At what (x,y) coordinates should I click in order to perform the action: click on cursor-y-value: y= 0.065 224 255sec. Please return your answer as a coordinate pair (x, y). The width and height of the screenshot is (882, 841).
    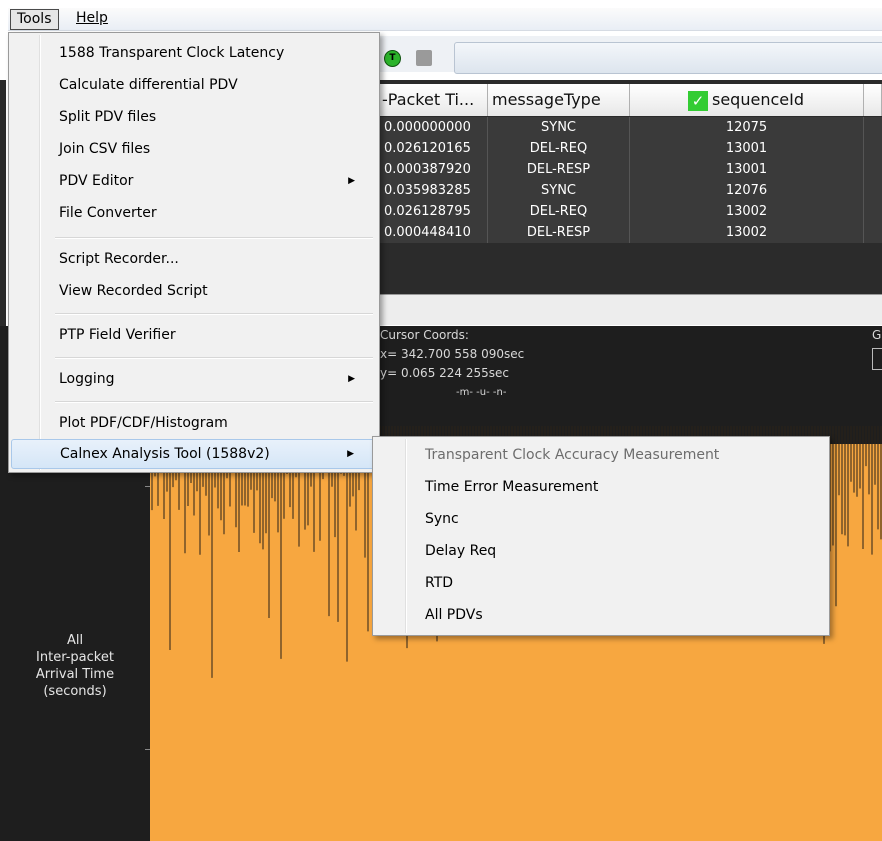
    Looking at the image, I should click on (444, 373).